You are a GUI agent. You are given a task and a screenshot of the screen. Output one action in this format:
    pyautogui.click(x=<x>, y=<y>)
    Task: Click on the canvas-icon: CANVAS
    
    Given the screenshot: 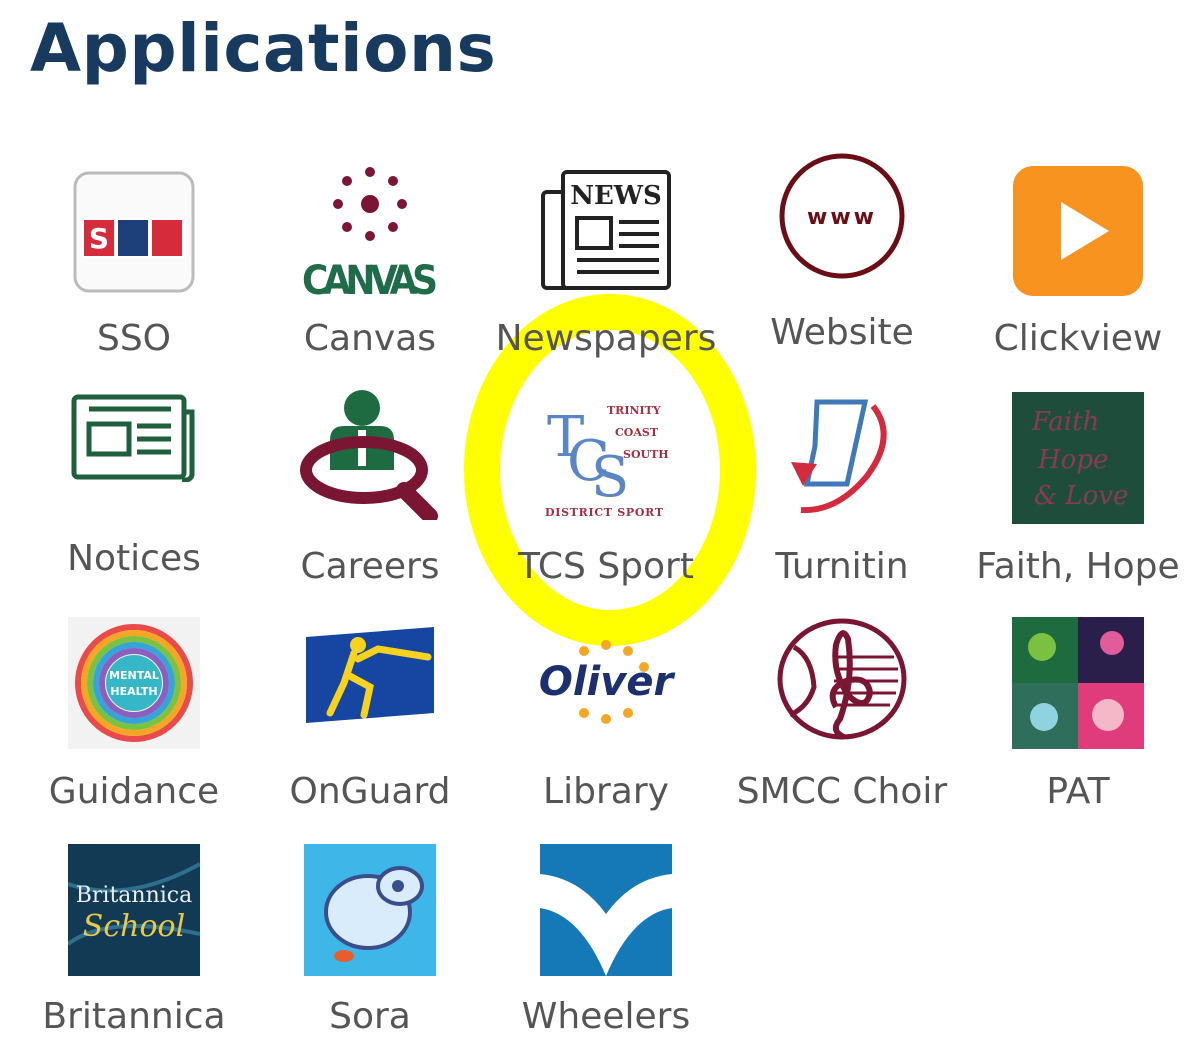 What is the action you would take?
    pyautogui.click(x=370, y=232)
    